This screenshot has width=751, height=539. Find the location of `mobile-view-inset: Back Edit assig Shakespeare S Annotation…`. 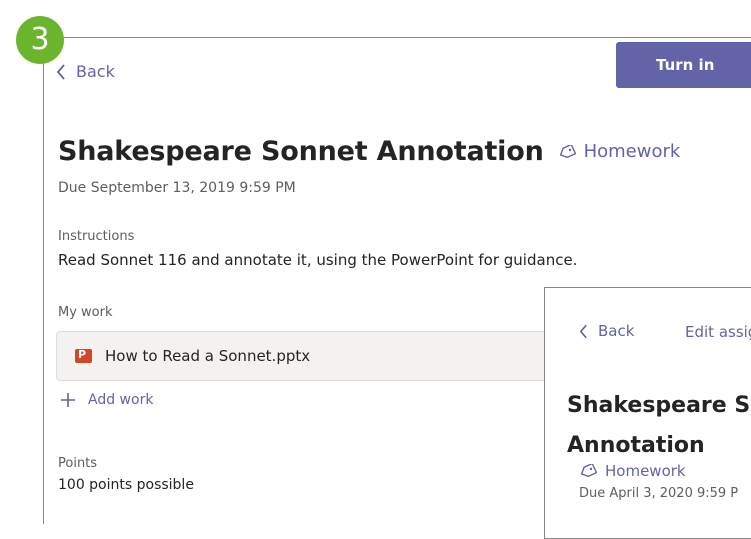

mobile-view-inset: Back Edit assig Shakespeare S Annotation… is located at coordinates (647, 413).